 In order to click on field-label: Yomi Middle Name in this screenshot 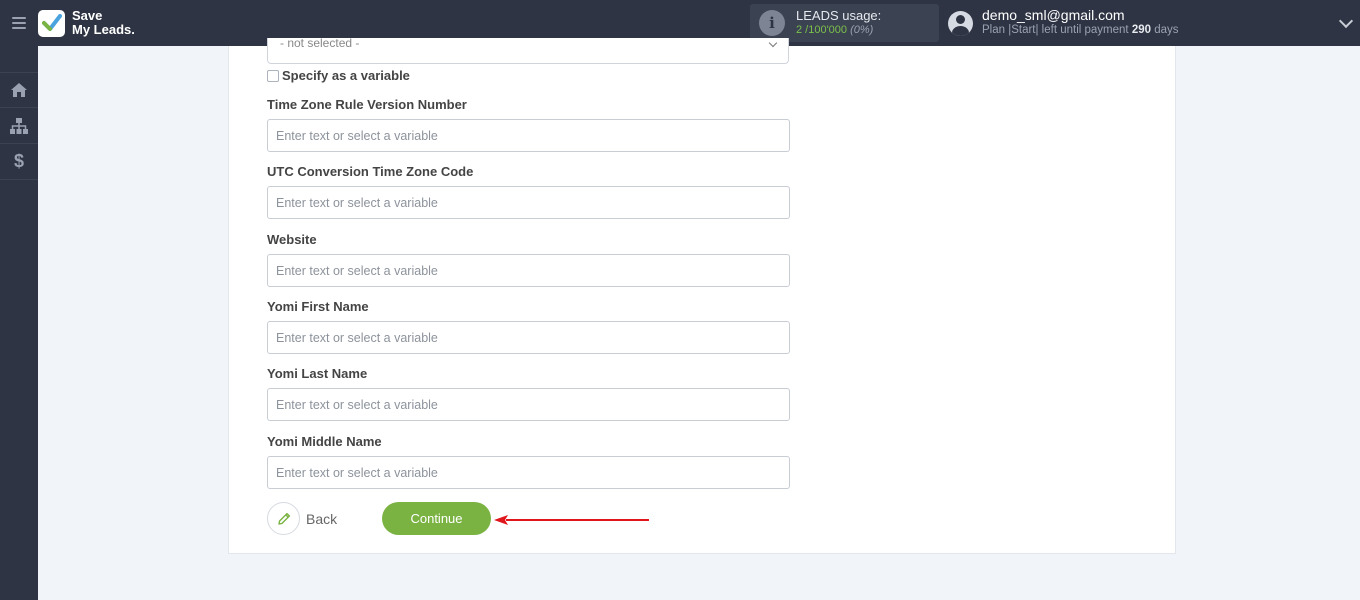, I will do `click(324, 441)`.